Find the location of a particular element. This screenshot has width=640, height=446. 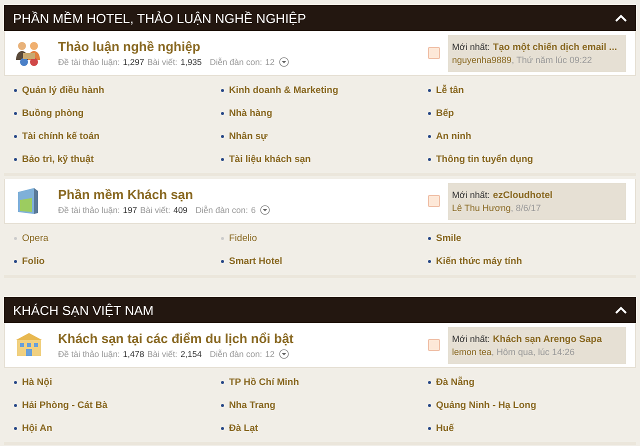

post-date: , Thứ năm lúc 09:22 is located at coordinates (552, 59).